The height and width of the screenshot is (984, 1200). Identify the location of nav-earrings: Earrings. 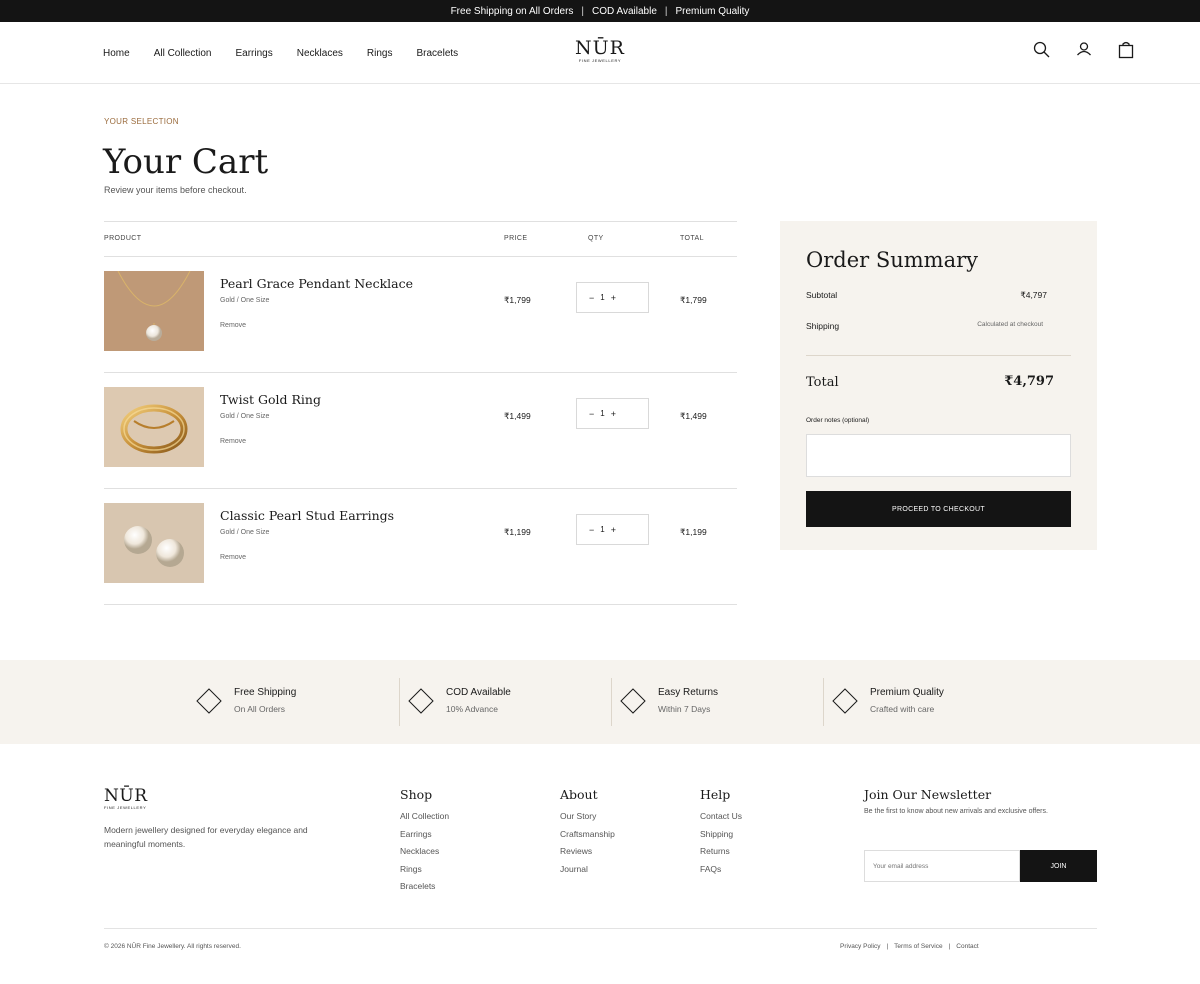
(254, 53).